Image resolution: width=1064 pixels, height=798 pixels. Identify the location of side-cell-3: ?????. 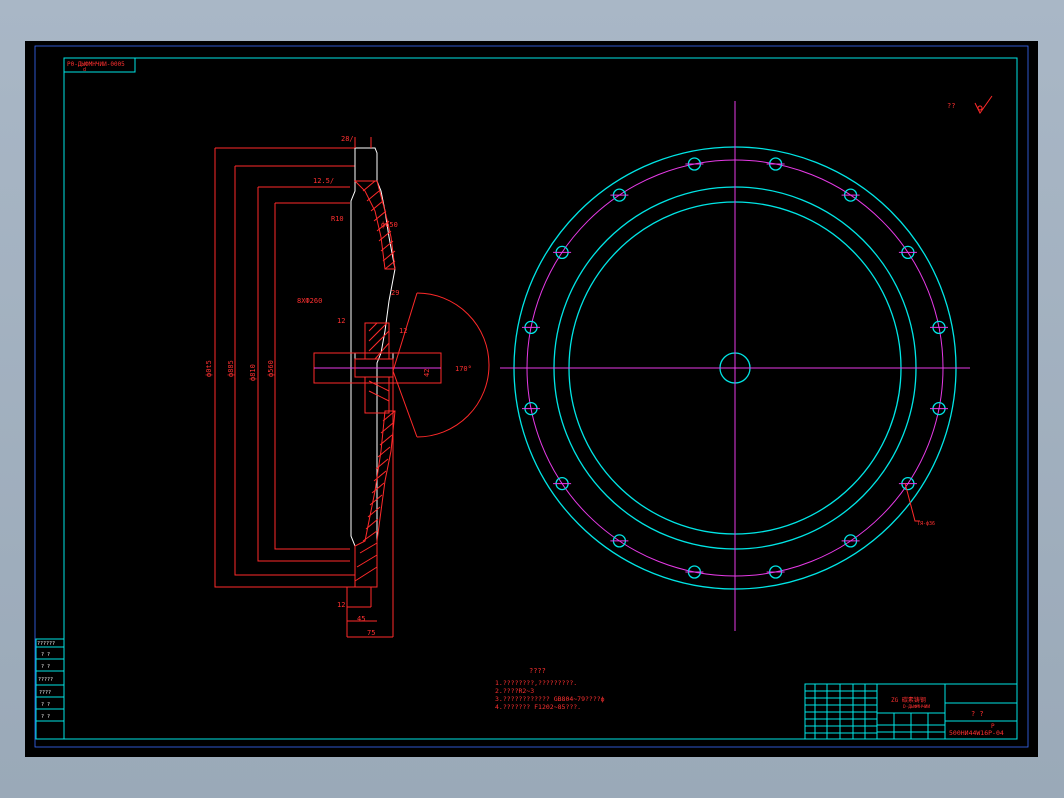
(45, 680).